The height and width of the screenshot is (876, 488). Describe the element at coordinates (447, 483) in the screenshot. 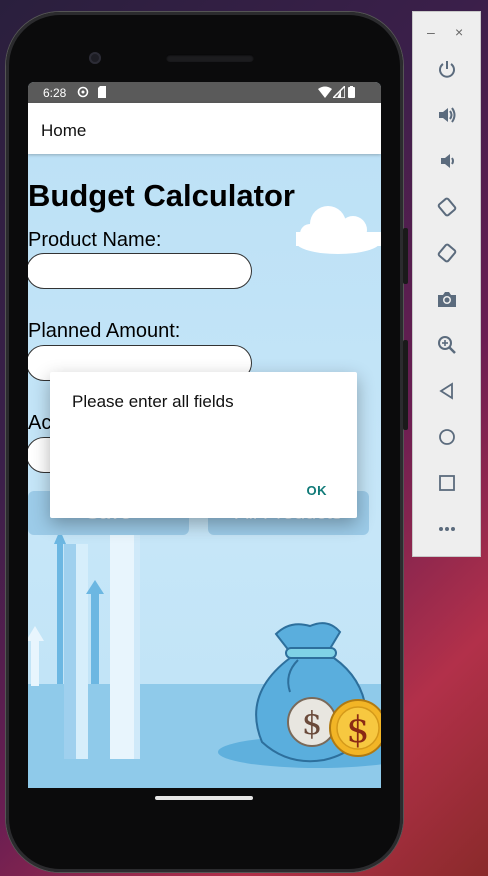

I see `overview-icon` at that location.